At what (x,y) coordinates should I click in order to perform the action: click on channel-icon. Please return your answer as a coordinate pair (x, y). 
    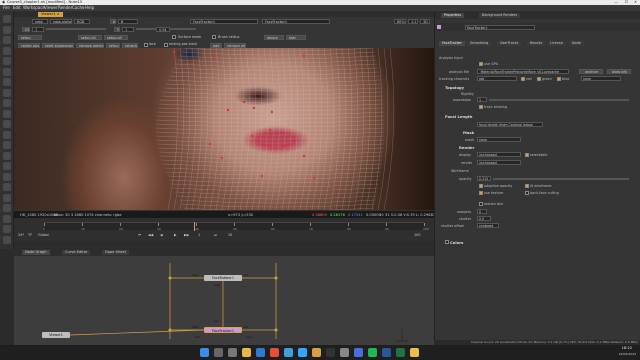
    Looking at the image, I should click on (7, 71).